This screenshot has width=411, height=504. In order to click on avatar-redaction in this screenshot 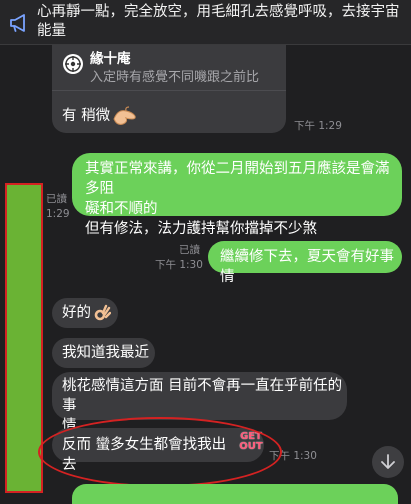, I will do `click(24, 338)`.